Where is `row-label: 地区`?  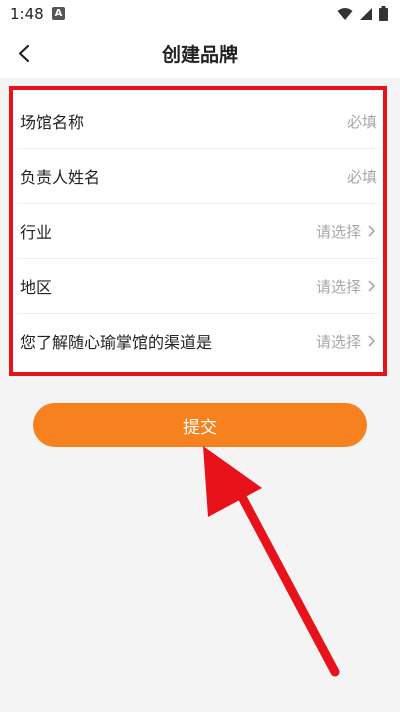 row-label: 地区 is located at coordinates (36, 287).